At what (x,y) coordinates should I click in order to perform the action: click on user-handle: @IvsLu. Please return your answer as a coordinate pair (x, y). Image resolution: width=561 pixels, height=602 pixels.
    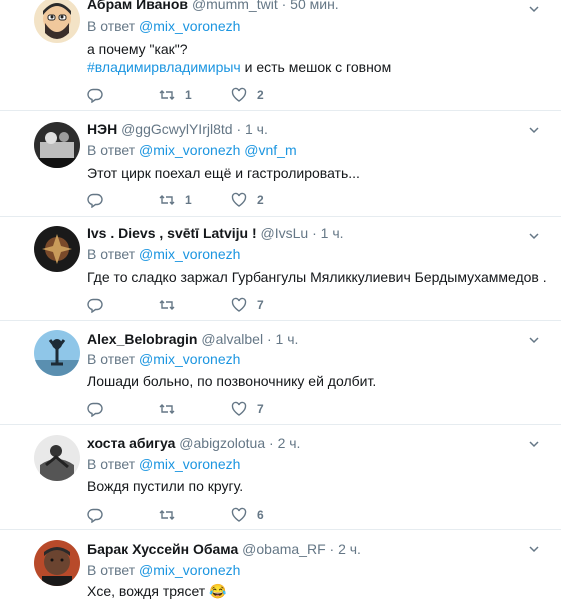
    Looking at the image, I should click on (285, 233).